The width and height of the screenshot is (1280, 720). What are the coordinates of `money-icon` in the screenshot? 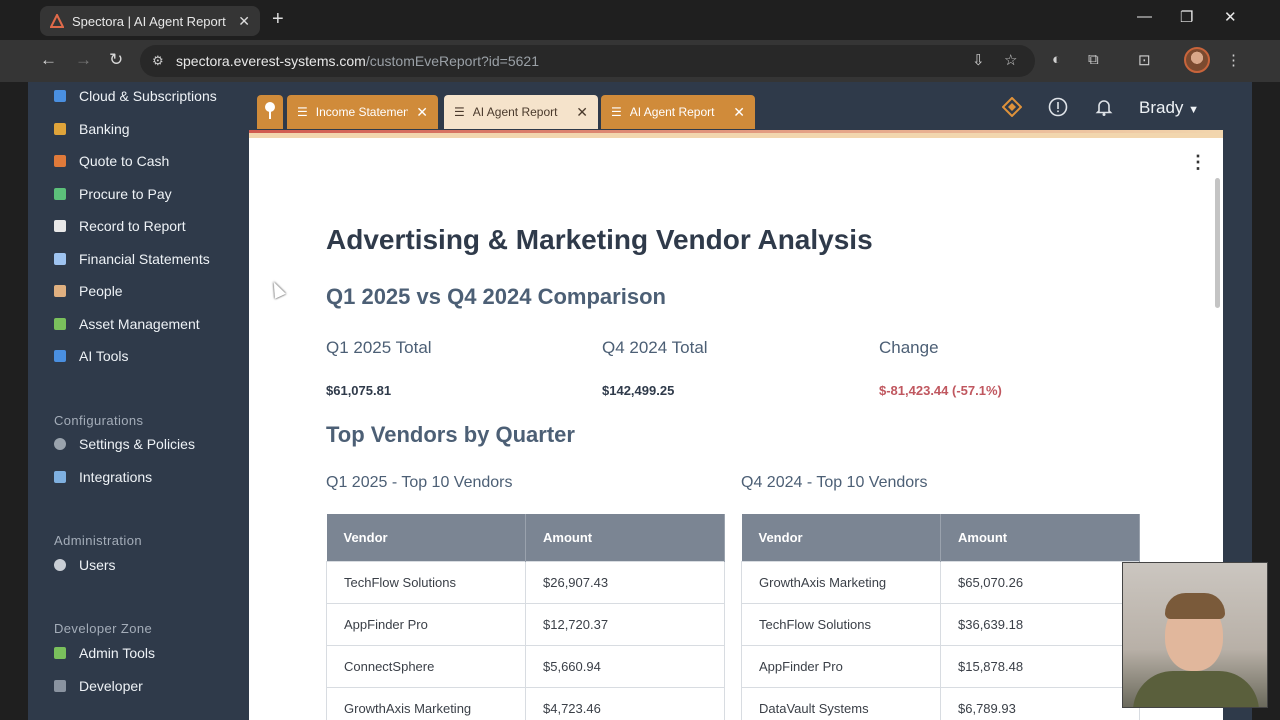 It's located at (60, 194).